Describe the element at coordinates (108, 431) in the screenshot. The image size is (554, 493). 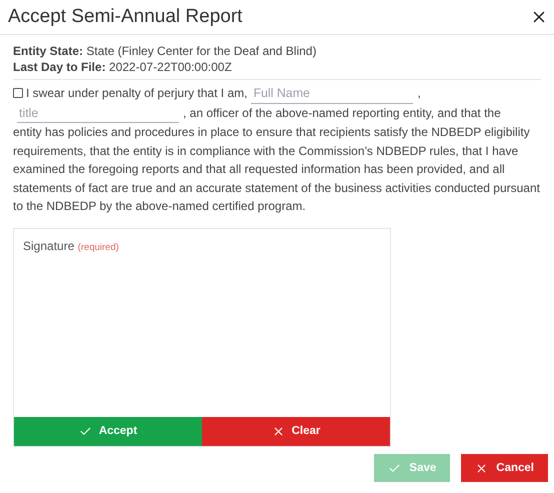
I see `accept-button: Accept` at that location.